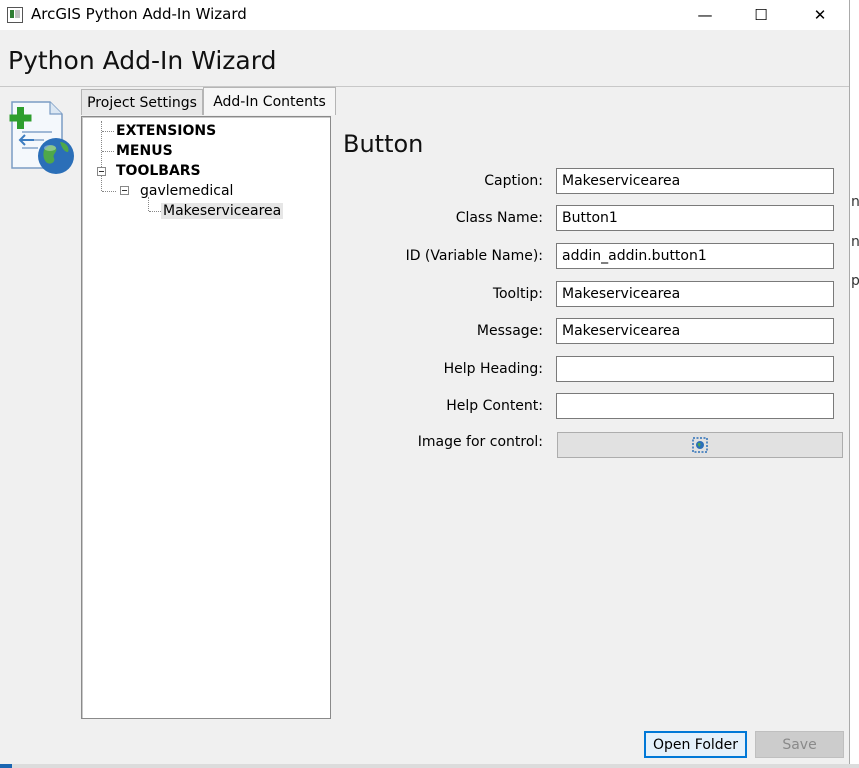 Image resolution: width=859 pixels, height=768 pixels. What do you see at coordinates (424, 15) in the screenshot?
I see `title-bar: ArcGIS Python Add-In Wizard — ☐ ✕` at bounding box center [424, 15].